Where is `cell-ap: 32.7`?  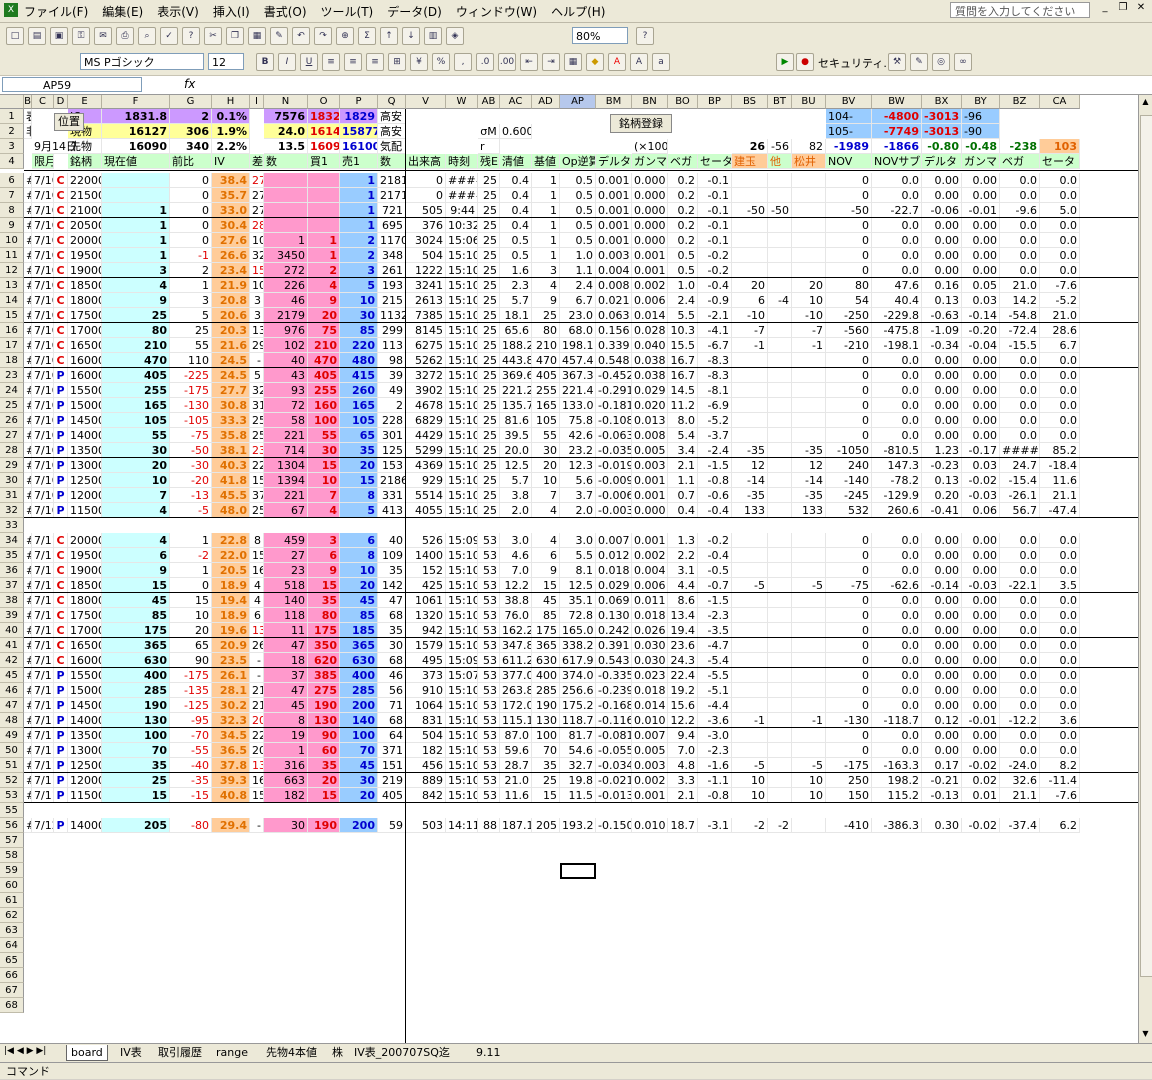
cell-ap: 32.7 is located at coordinates (578, 765).